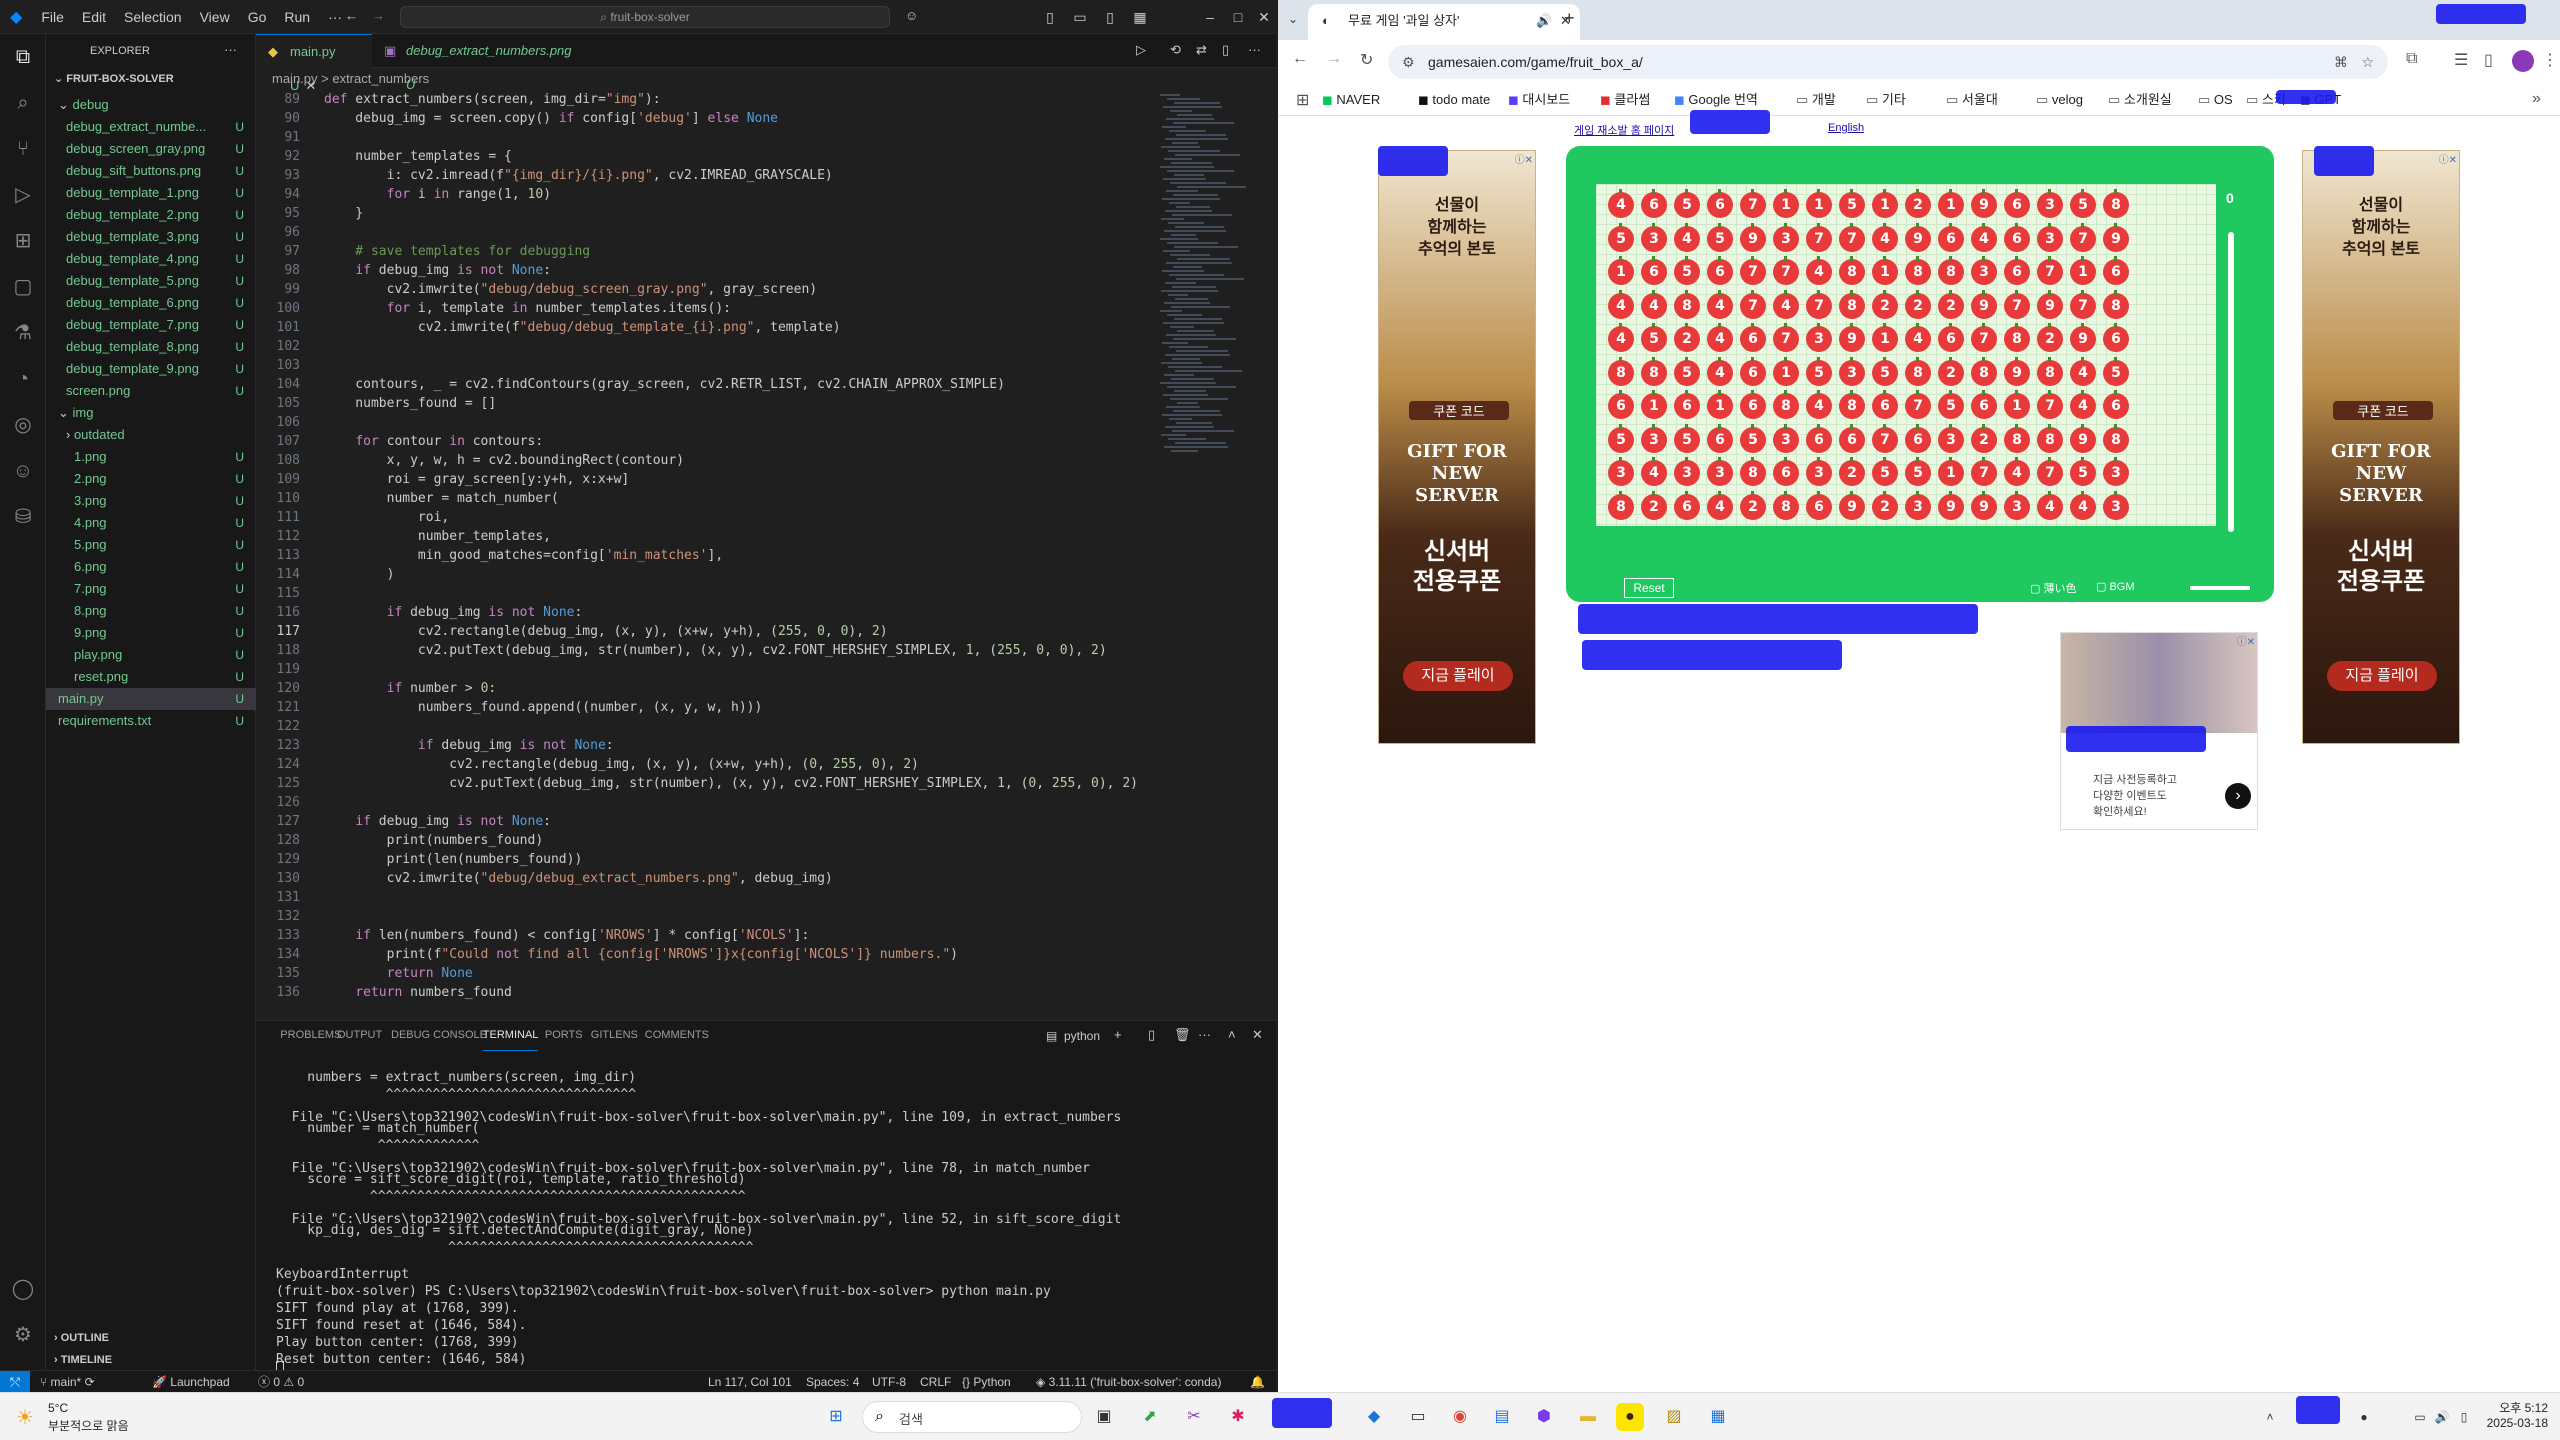 Image resolution: width=2560 pixels, height=1440 pixels. What do you see at coordinates (510, 1040) in the screenshot?
I see `panel-tab: TERMINAL` at bounding box center [510, 1040].